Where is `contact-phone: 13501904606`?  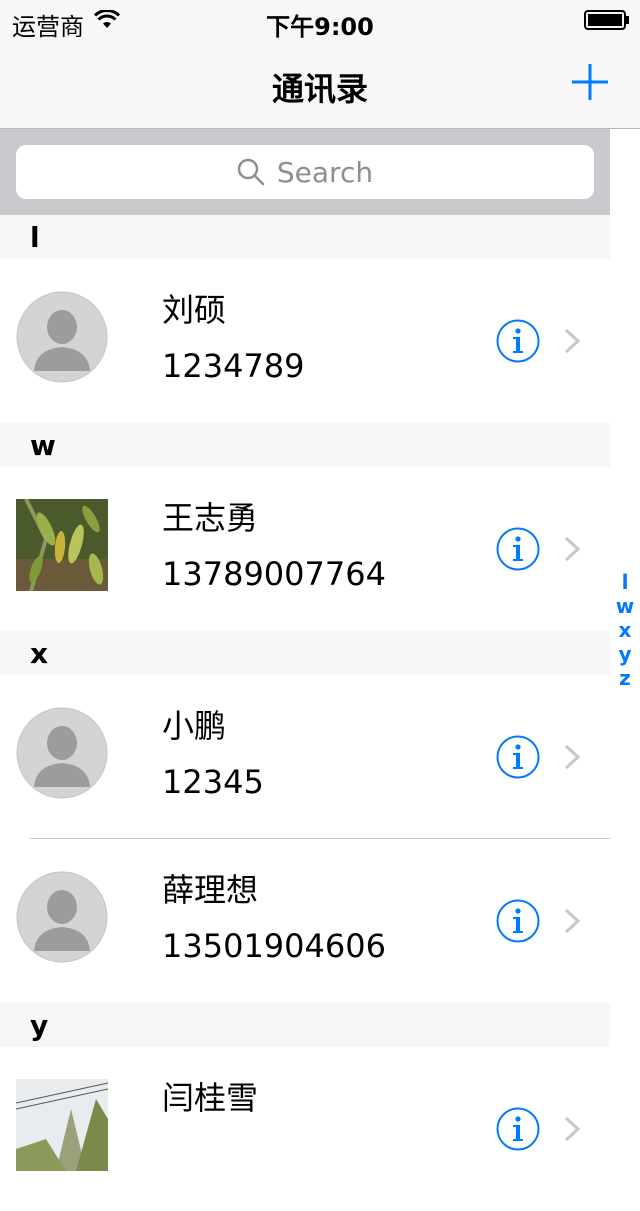
contact-phone: 13501904606 is located at coordinates (274, 946).